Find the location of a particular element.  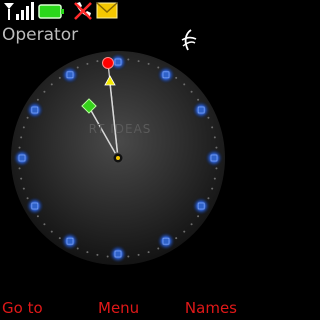

second-hand-tip is located at coordinates (108, 63).